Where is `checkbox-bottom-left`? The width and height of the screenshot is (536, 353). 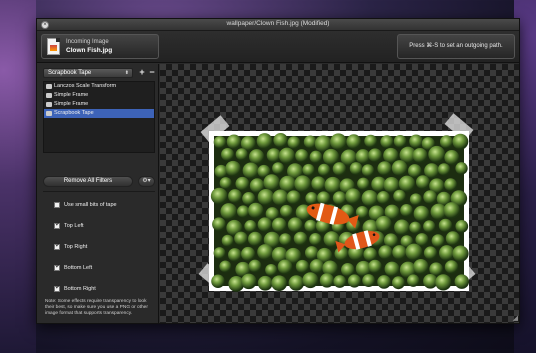 checkbox-bottom-left is located at coordinates (57, 267).